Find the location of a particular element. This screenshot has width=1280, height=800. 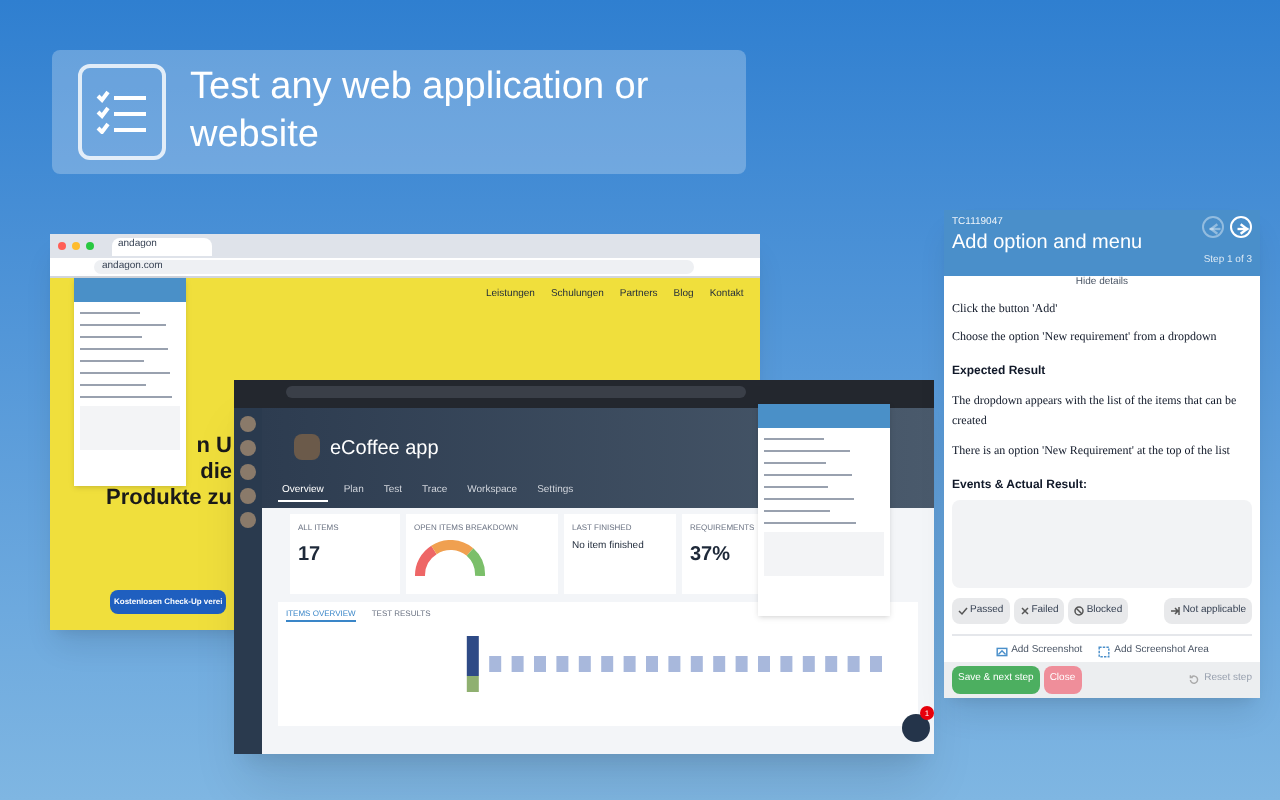

check-icon is located at coordinates (963, 610).